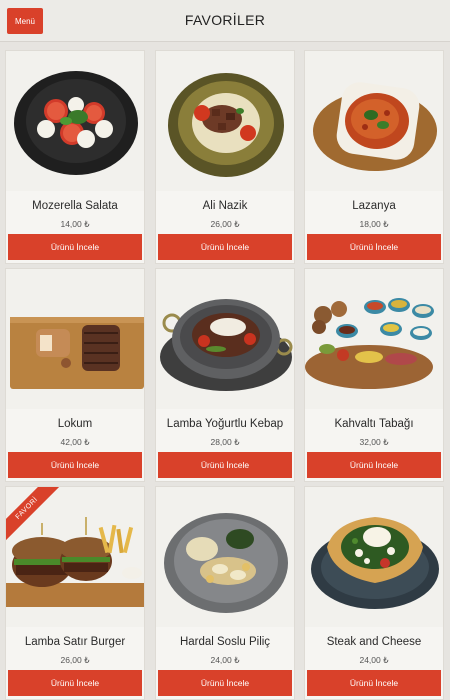 The image size is (450, 700). I want to click on product-card-lokum: Lokum 42,00 ₺ Ürünü İncele, so click(75, 375).